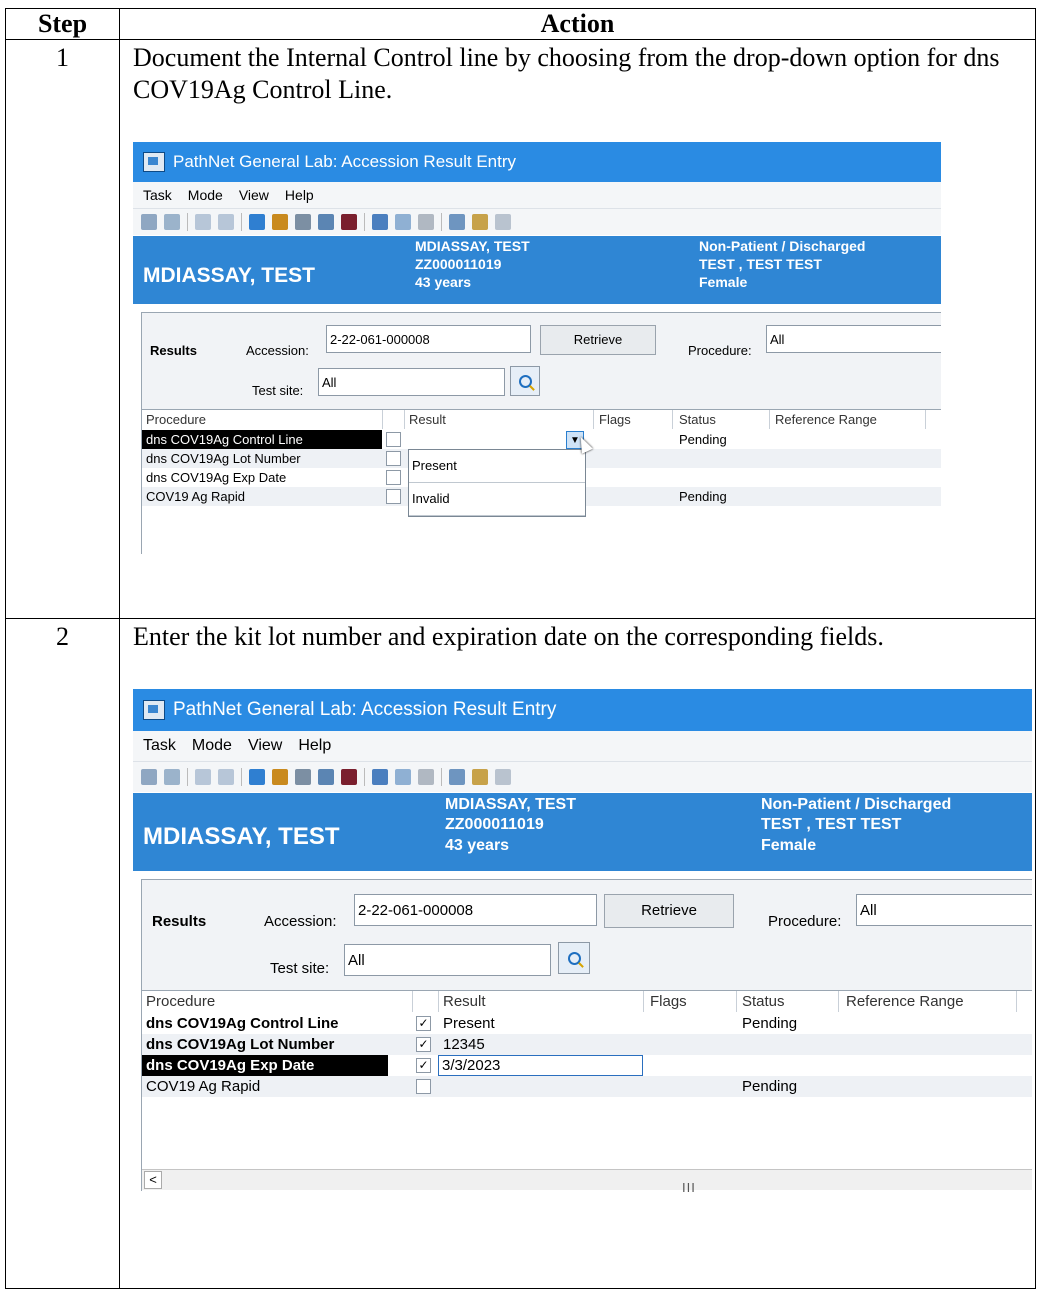 This screenshot has height=1289, width=1037. Describe the element at coordinates (173, 350) in the screenshot. I see `results-title: Results` at that location.